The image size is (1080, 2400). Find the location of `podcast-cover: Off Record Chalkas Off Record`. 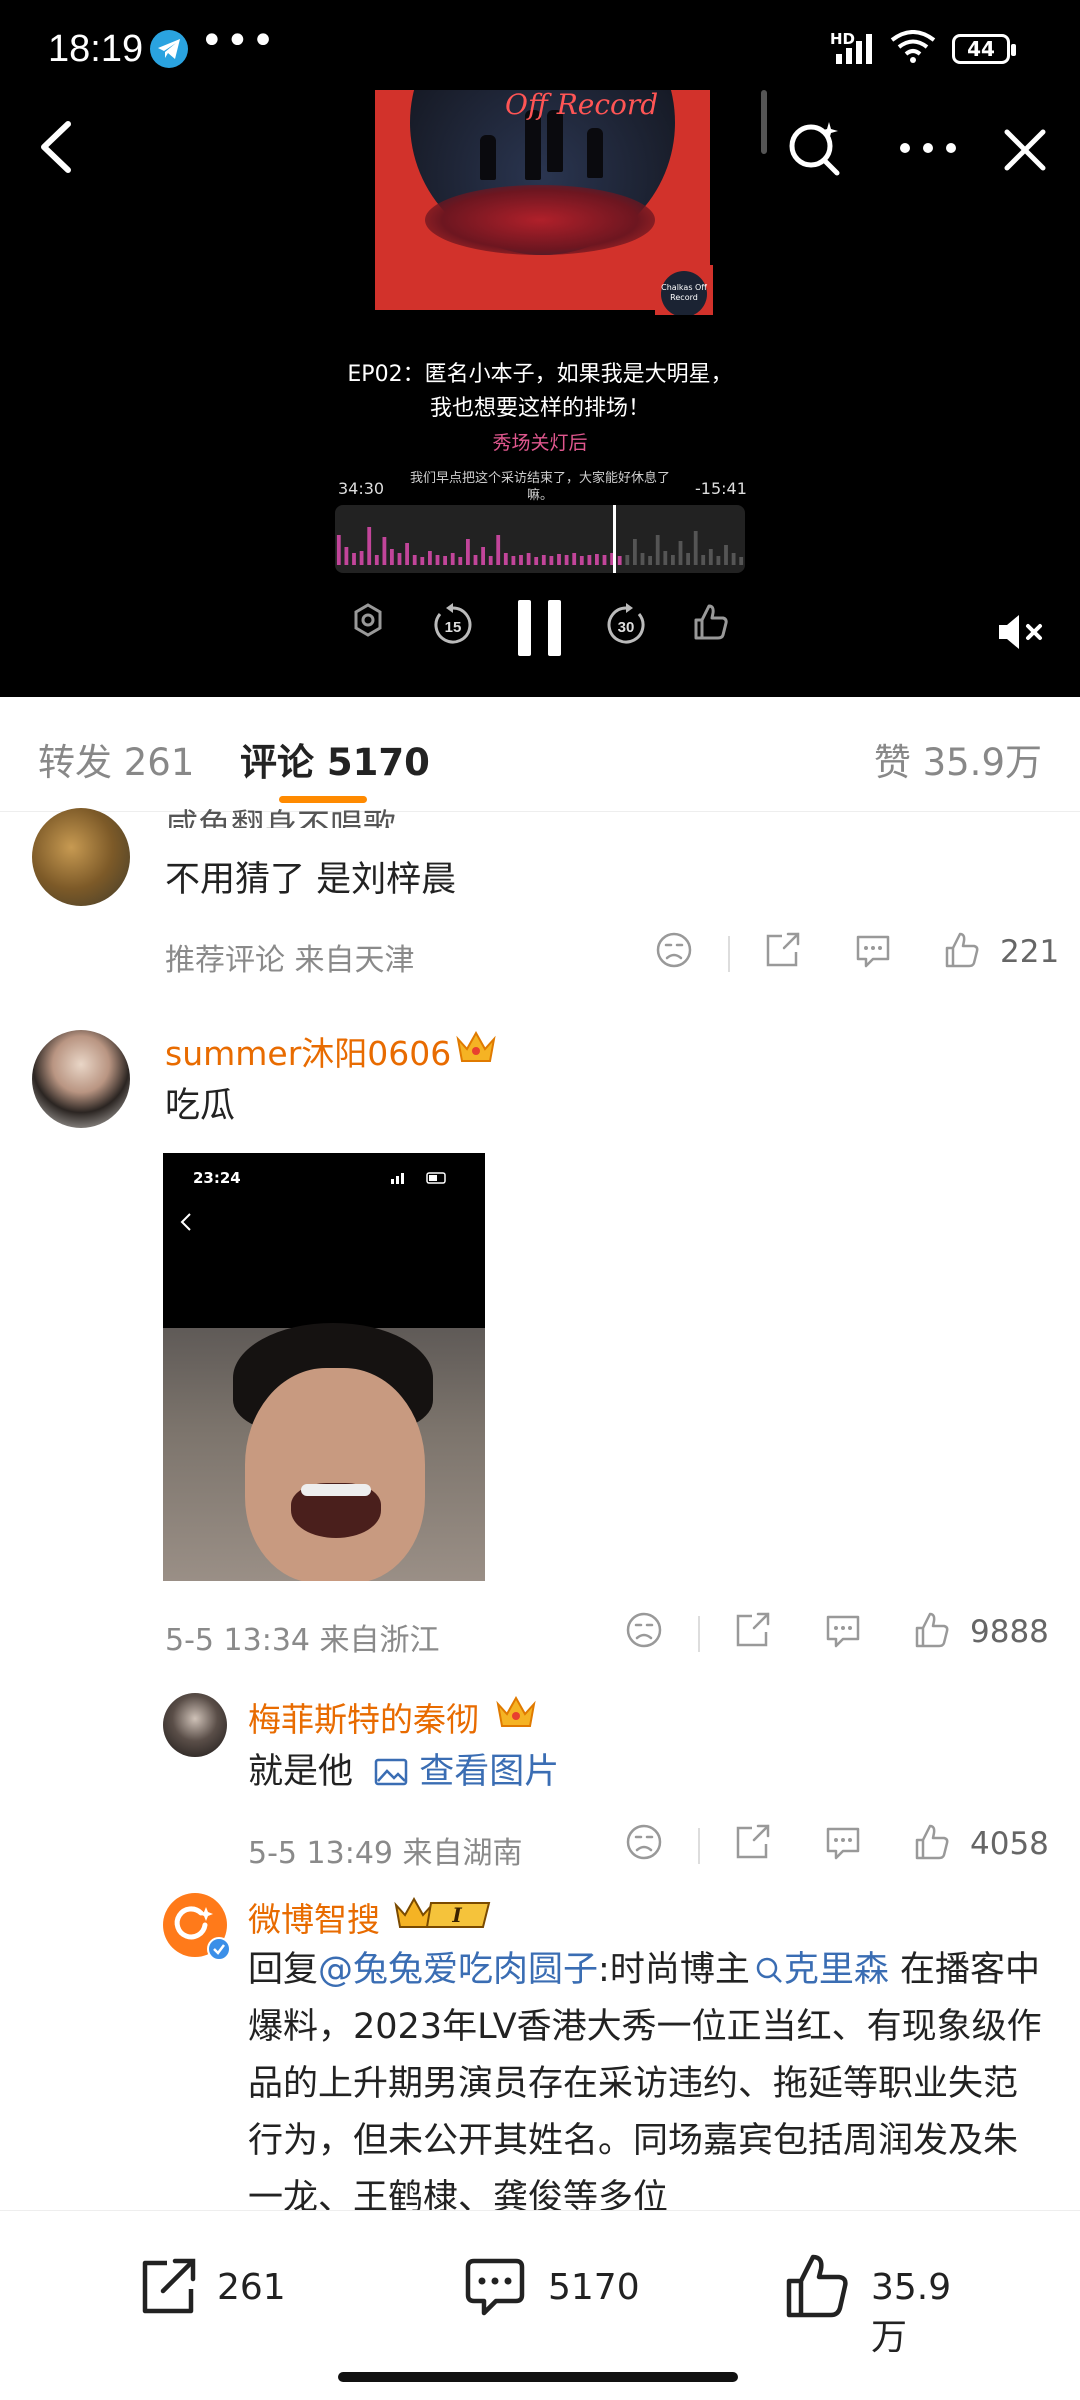

podcast-cover: Off Record Chalkas Off Record is located at coordinates (540, 202).